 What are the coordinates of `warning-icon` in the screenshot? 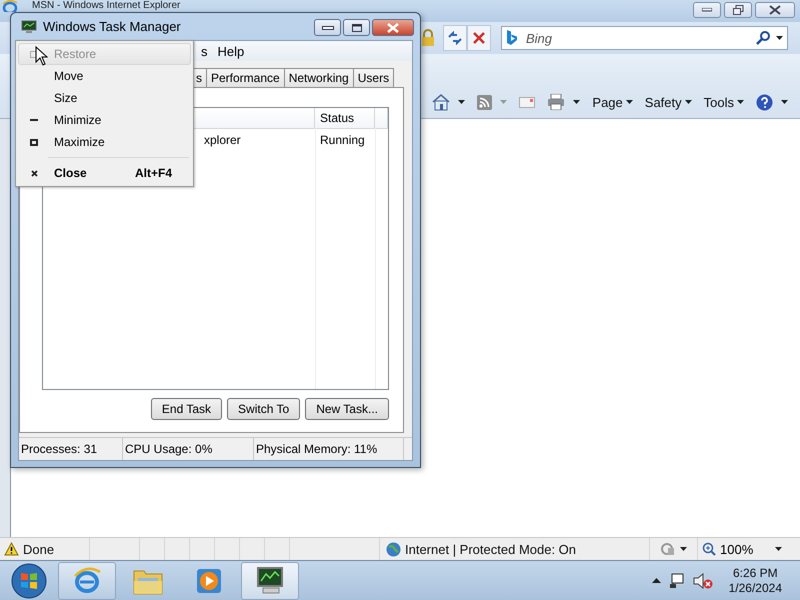 It's located at (11, 549).